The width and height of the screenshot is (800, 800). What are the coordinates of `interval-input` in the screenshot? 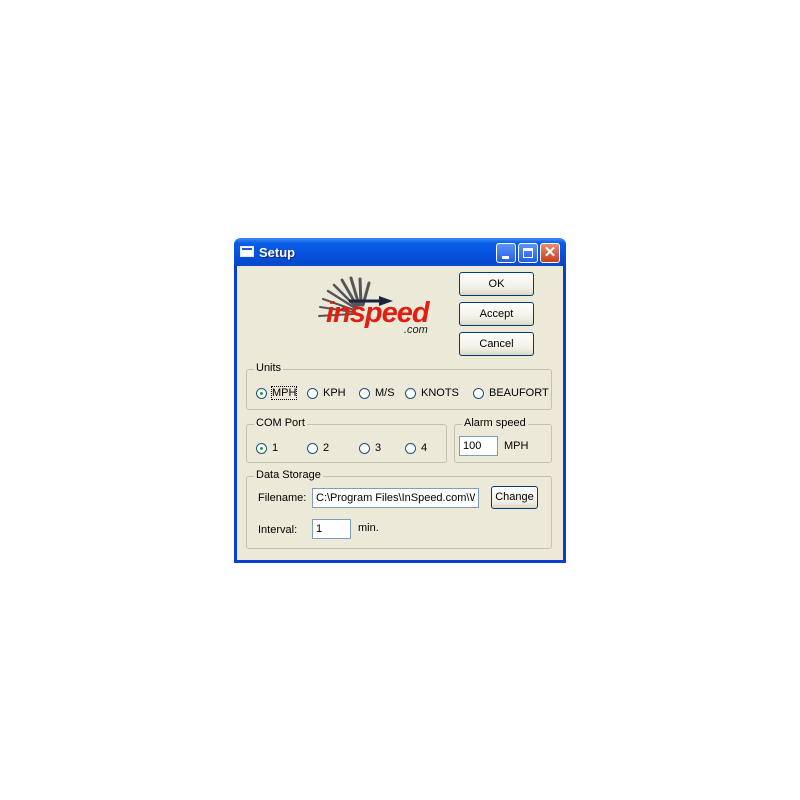 It's located at (331, 529).